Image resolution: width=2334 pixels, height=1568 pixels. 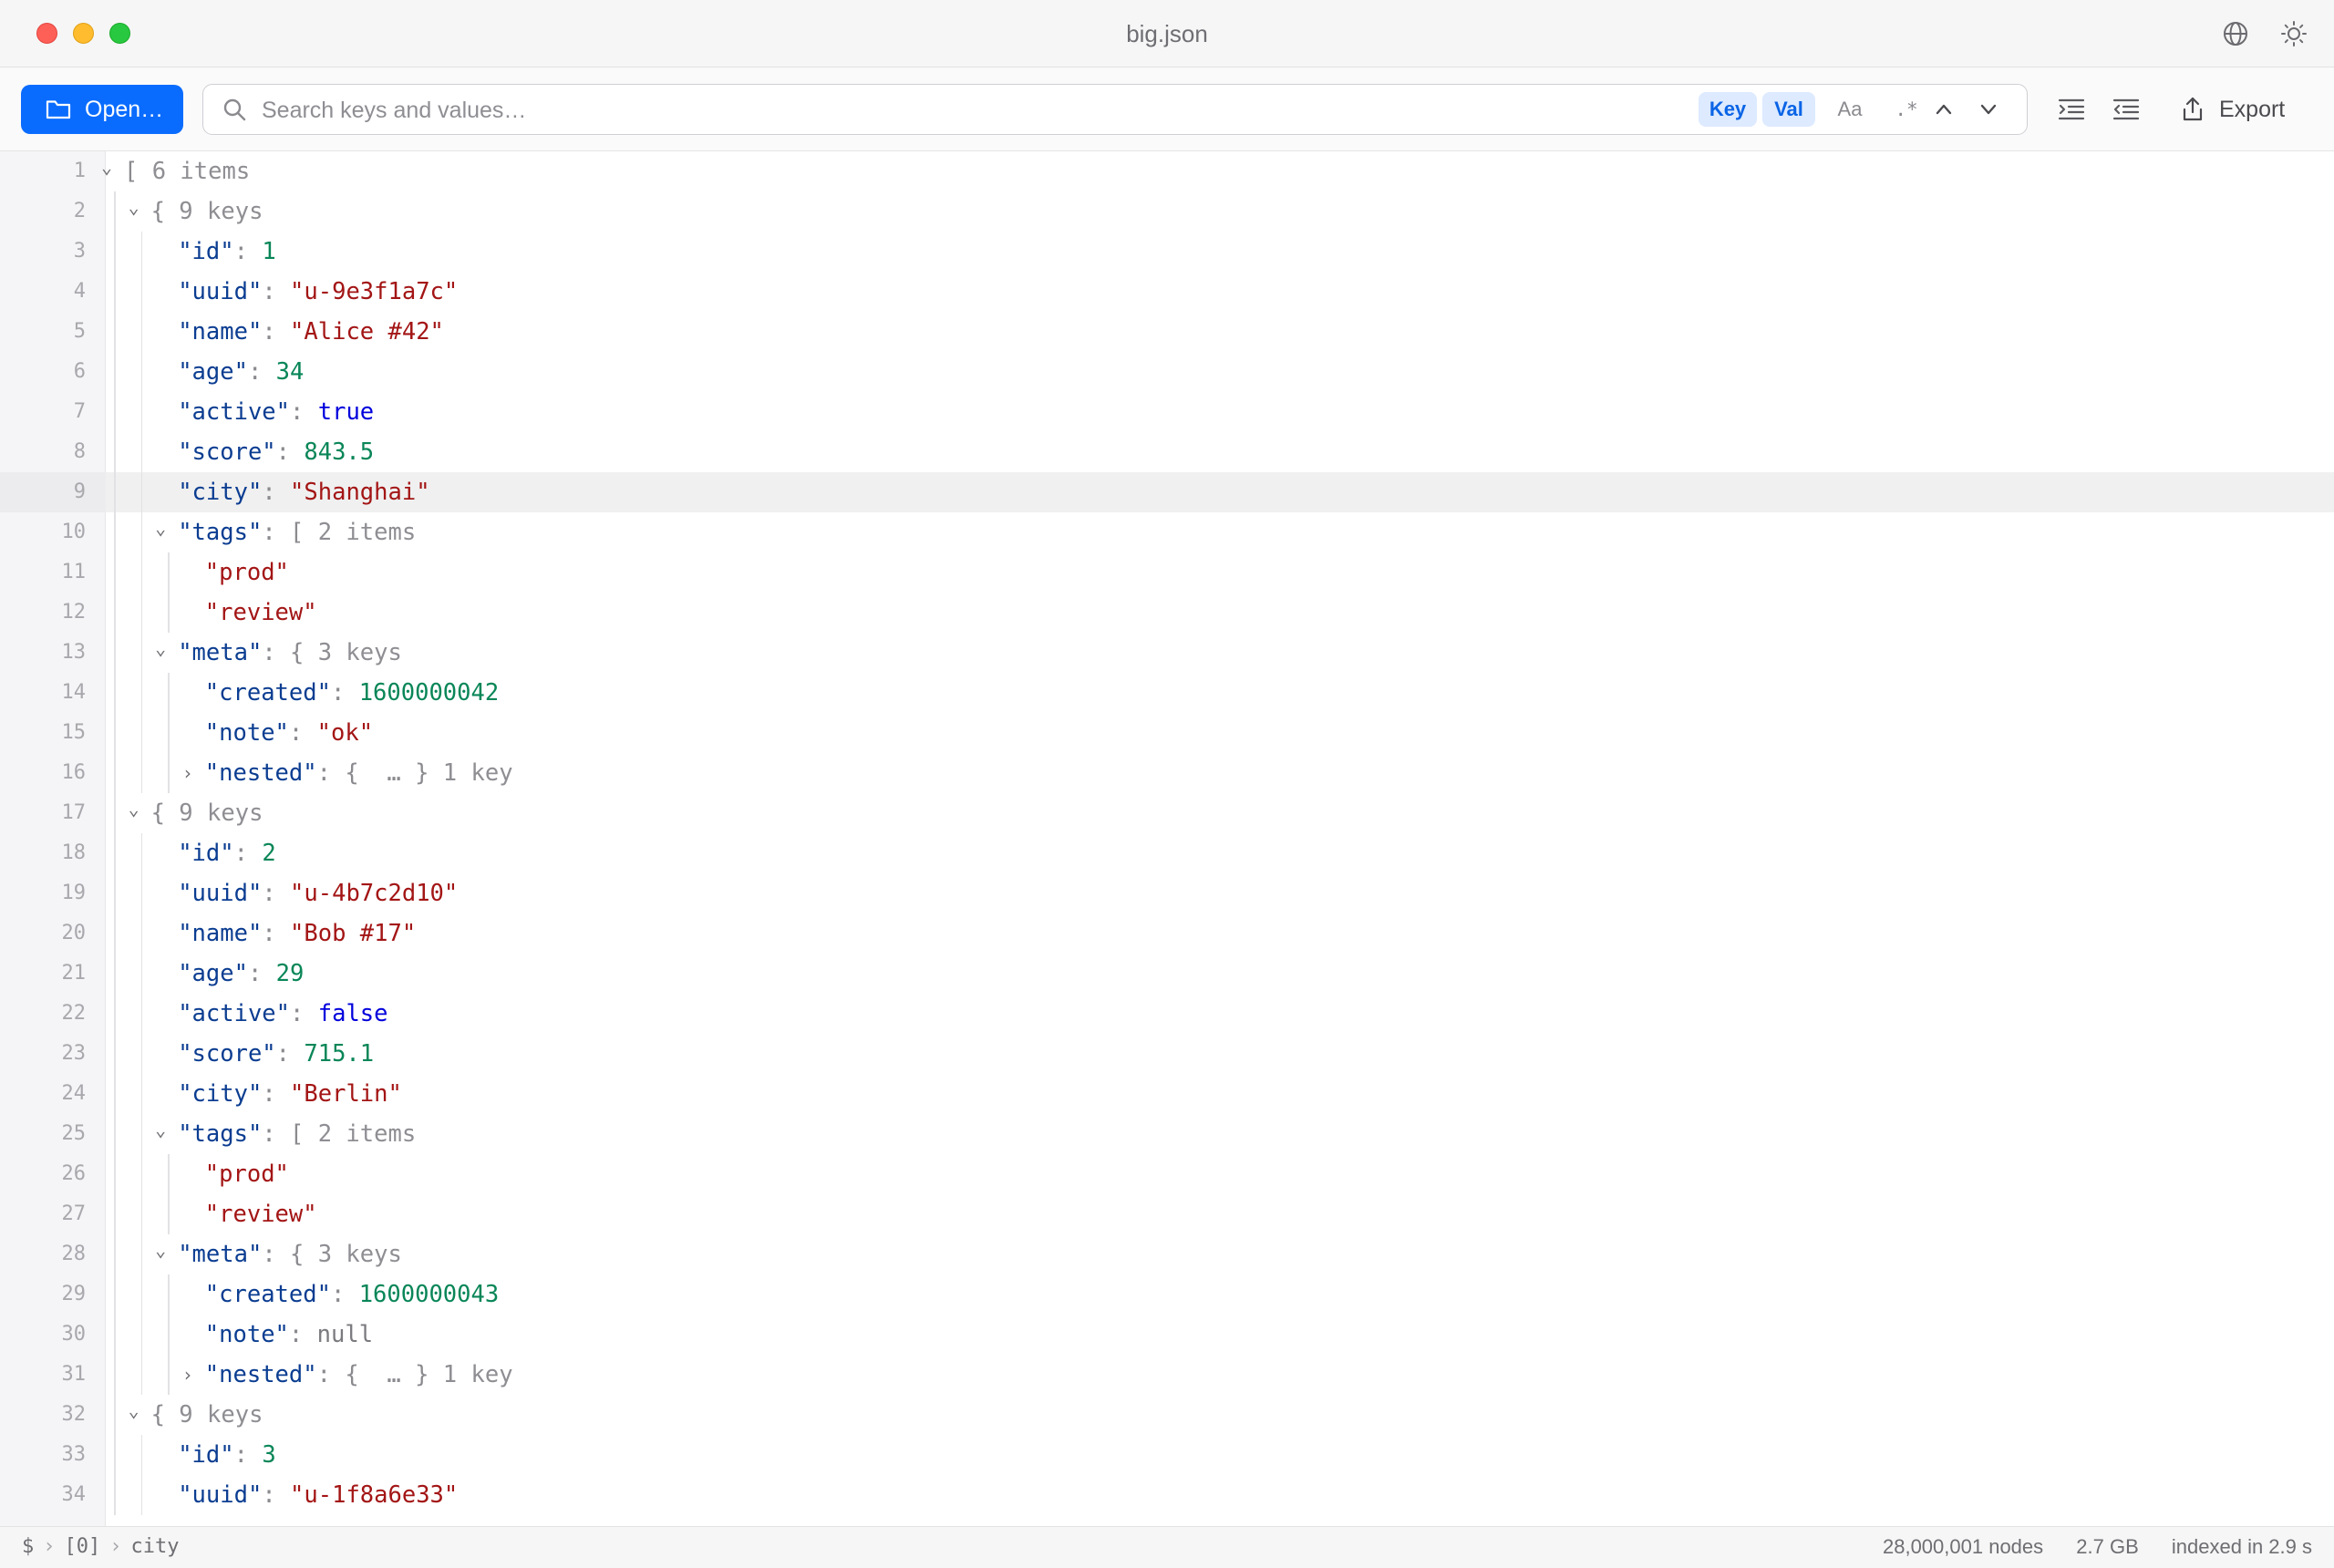 I want to click on tree-row: 10 ⌄ "tags": [ 2 items, so click(x=1167, y=532).